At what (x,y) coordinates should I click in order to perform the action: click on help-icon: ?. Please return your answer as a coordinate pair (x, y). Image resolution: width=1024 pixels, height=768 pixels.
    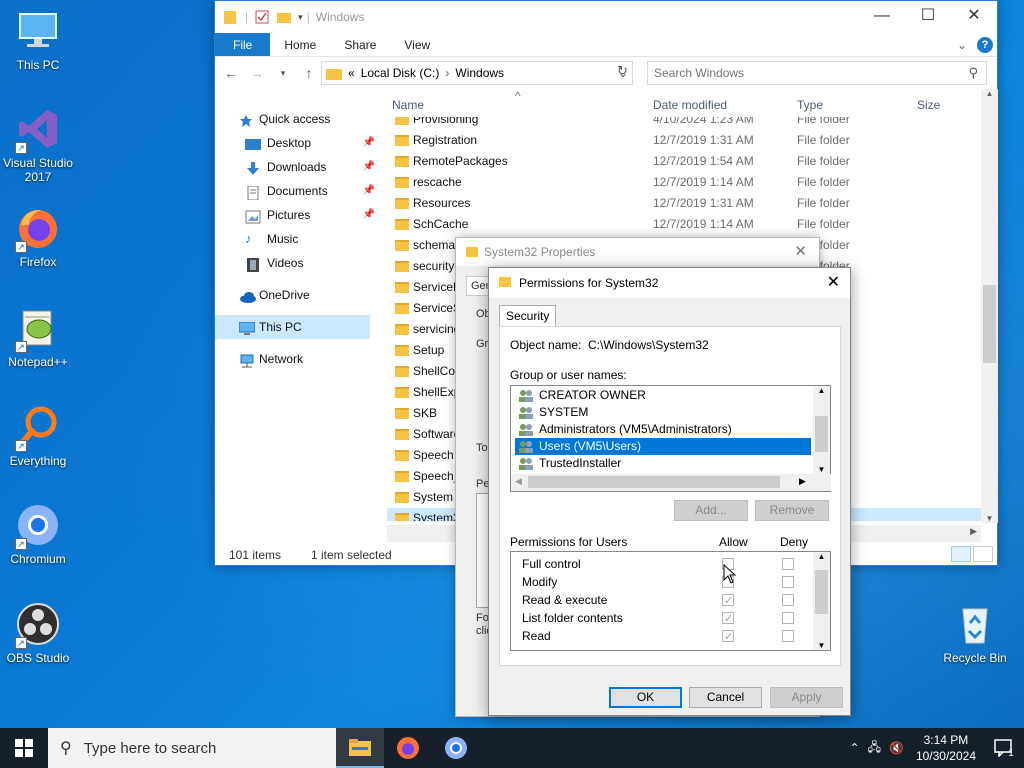
    Looking at the image, I should click on (985, 44).